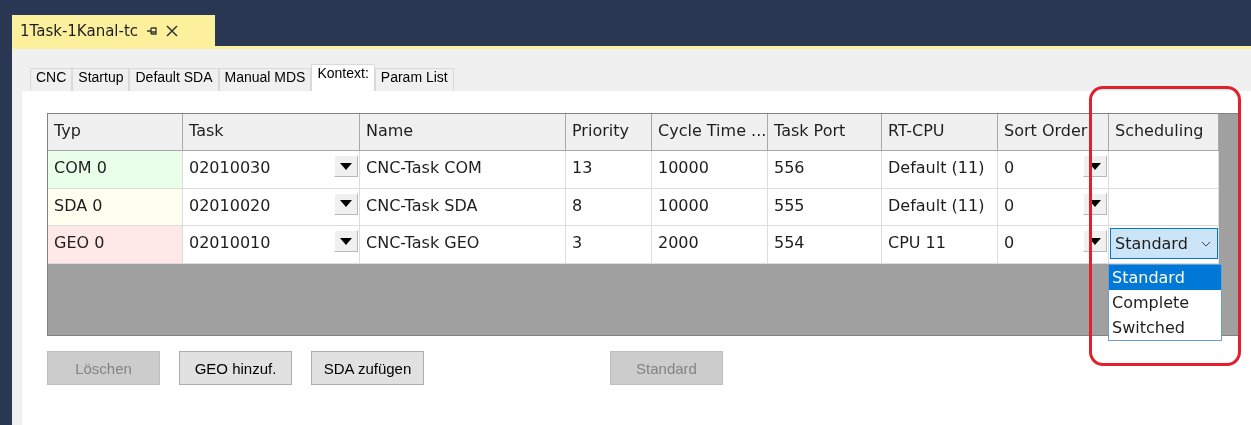 This screenshot has width=1251, height=425. I want to click on tab: Startup, so click(101, 79).